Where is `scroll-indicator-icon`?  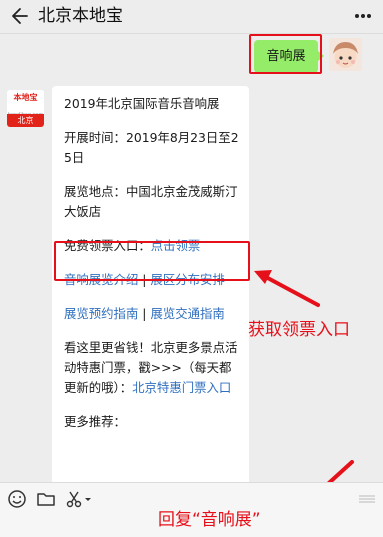
scroll-indicator-icon is located at coordinates (367, 499).